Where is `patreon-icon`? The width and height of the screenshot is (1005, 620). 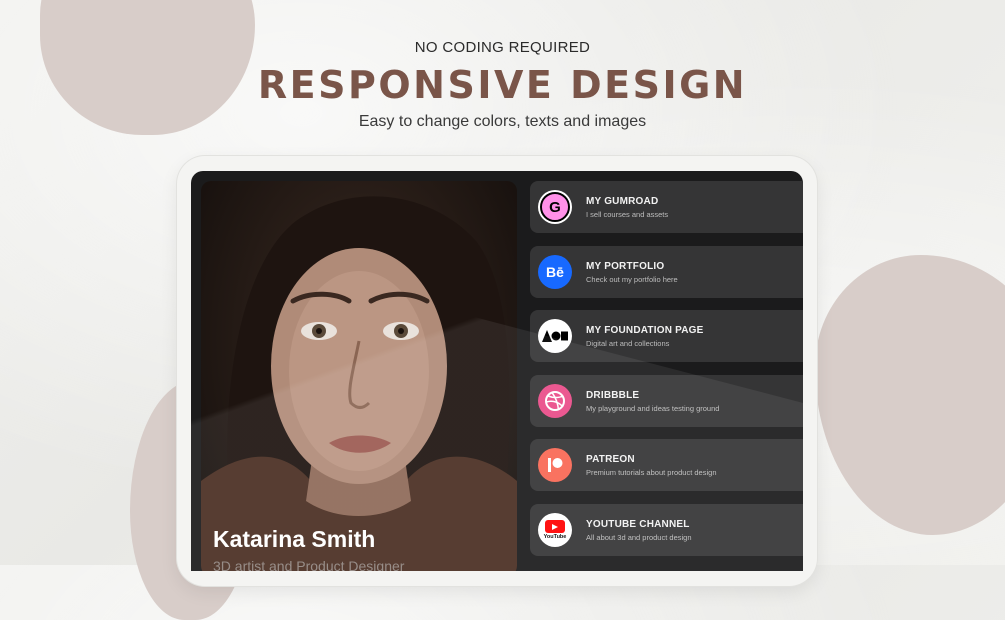 patreon-icon is located at coordinates (555, 465).